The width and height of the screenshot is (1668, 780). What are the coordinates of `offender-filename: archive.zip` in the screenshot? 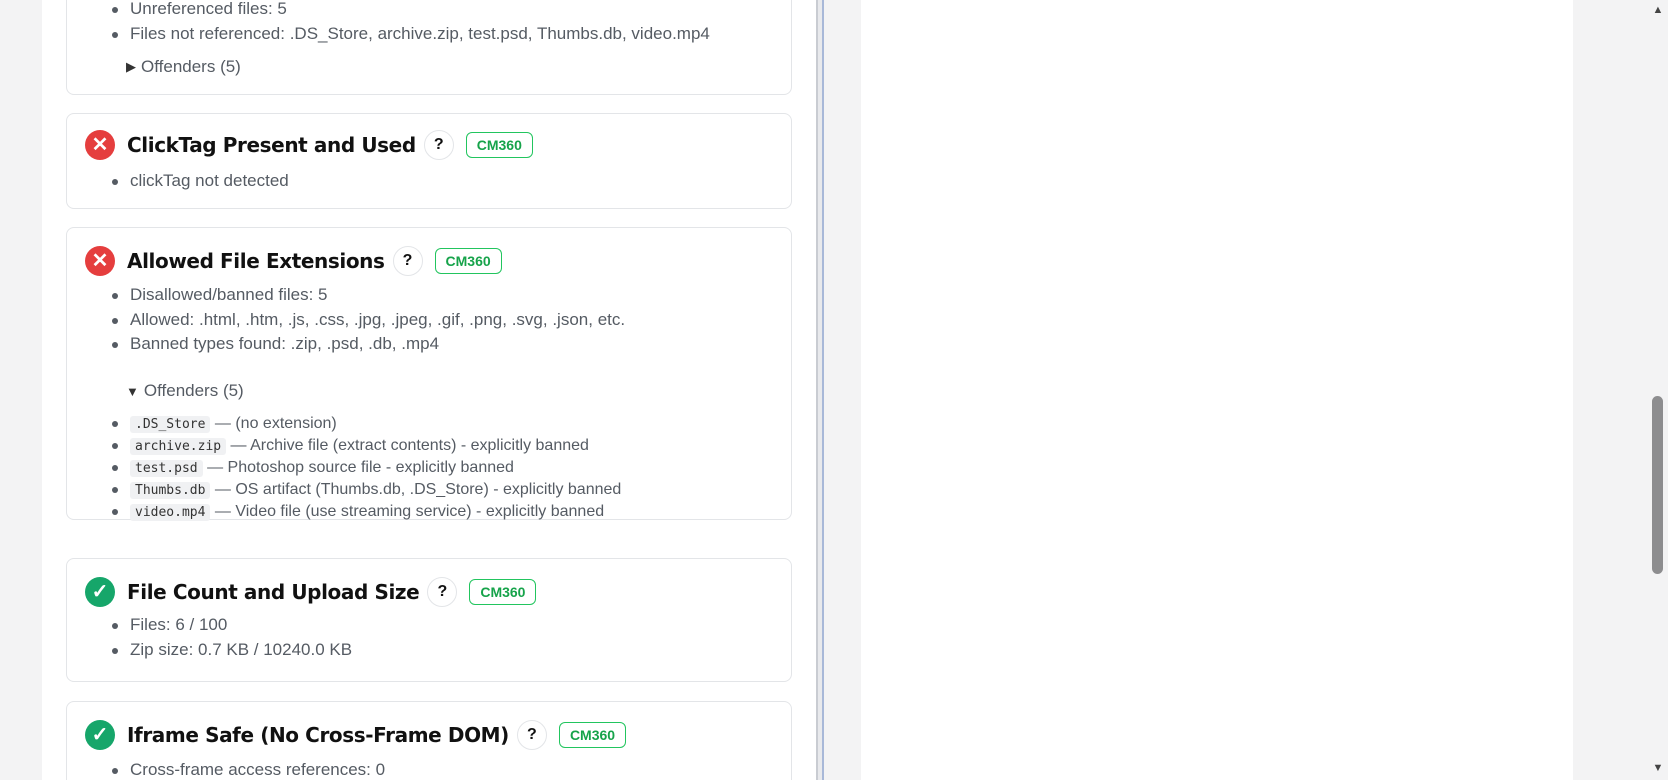 It's located at (178, 446).